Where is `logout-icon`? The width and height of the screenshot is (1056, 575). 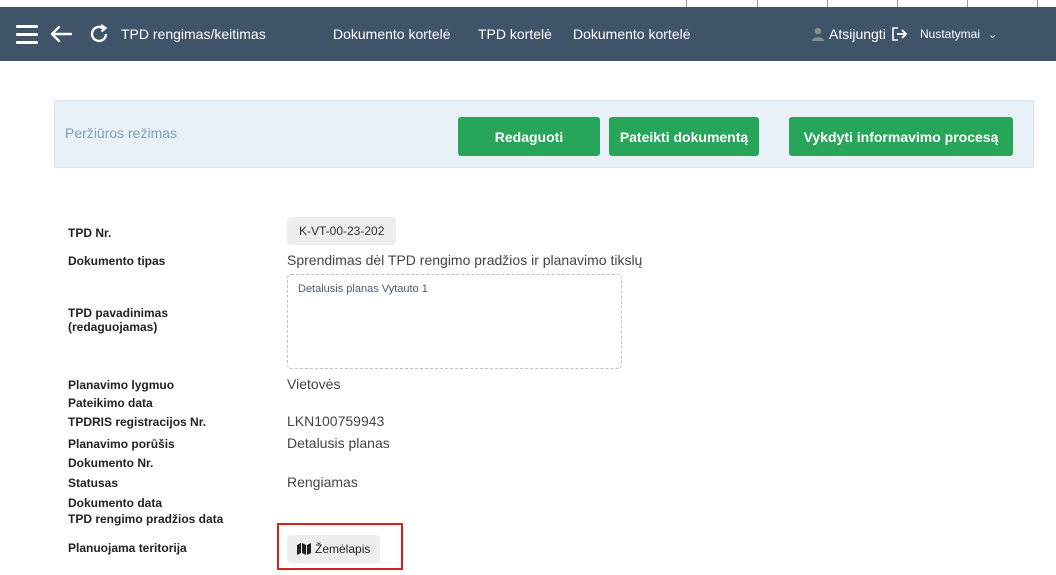 logout-icon is located at coordinates (900, 34).